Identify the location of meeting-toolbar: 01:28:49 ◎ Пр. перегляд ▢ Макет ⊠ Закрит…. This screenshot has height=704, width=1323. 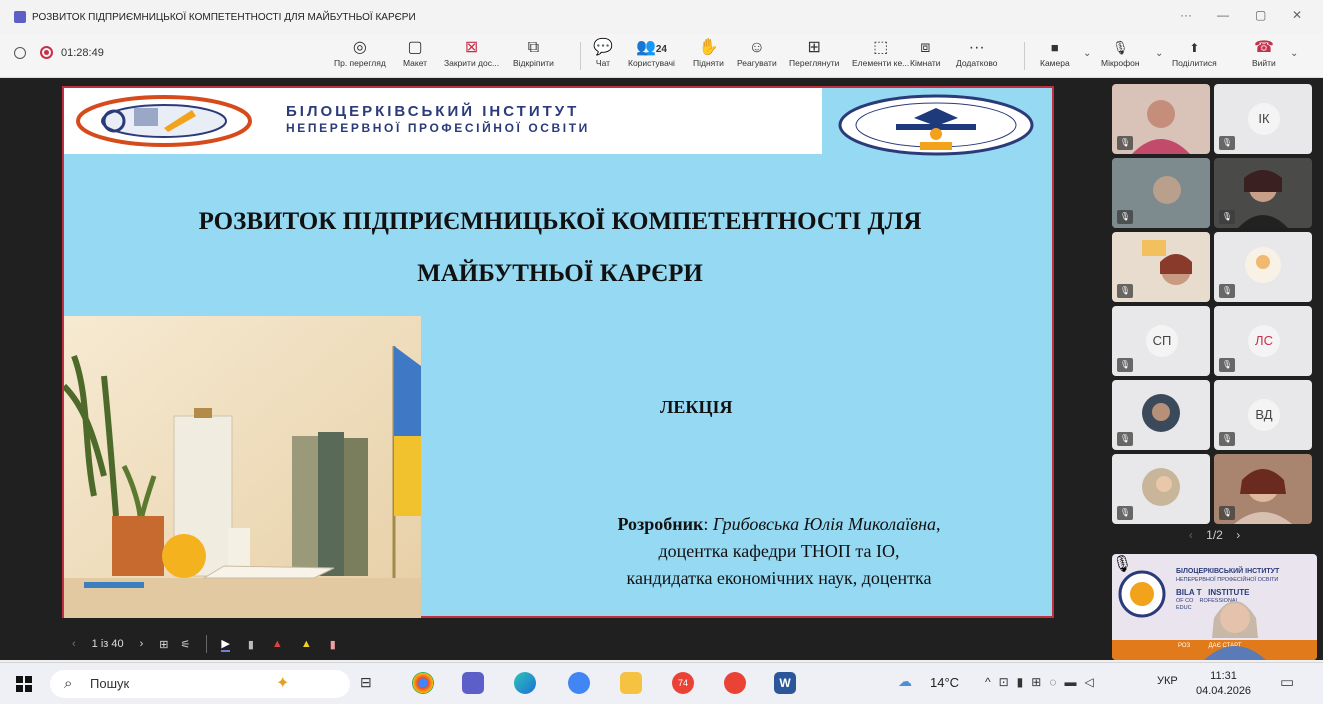
(661, 56).